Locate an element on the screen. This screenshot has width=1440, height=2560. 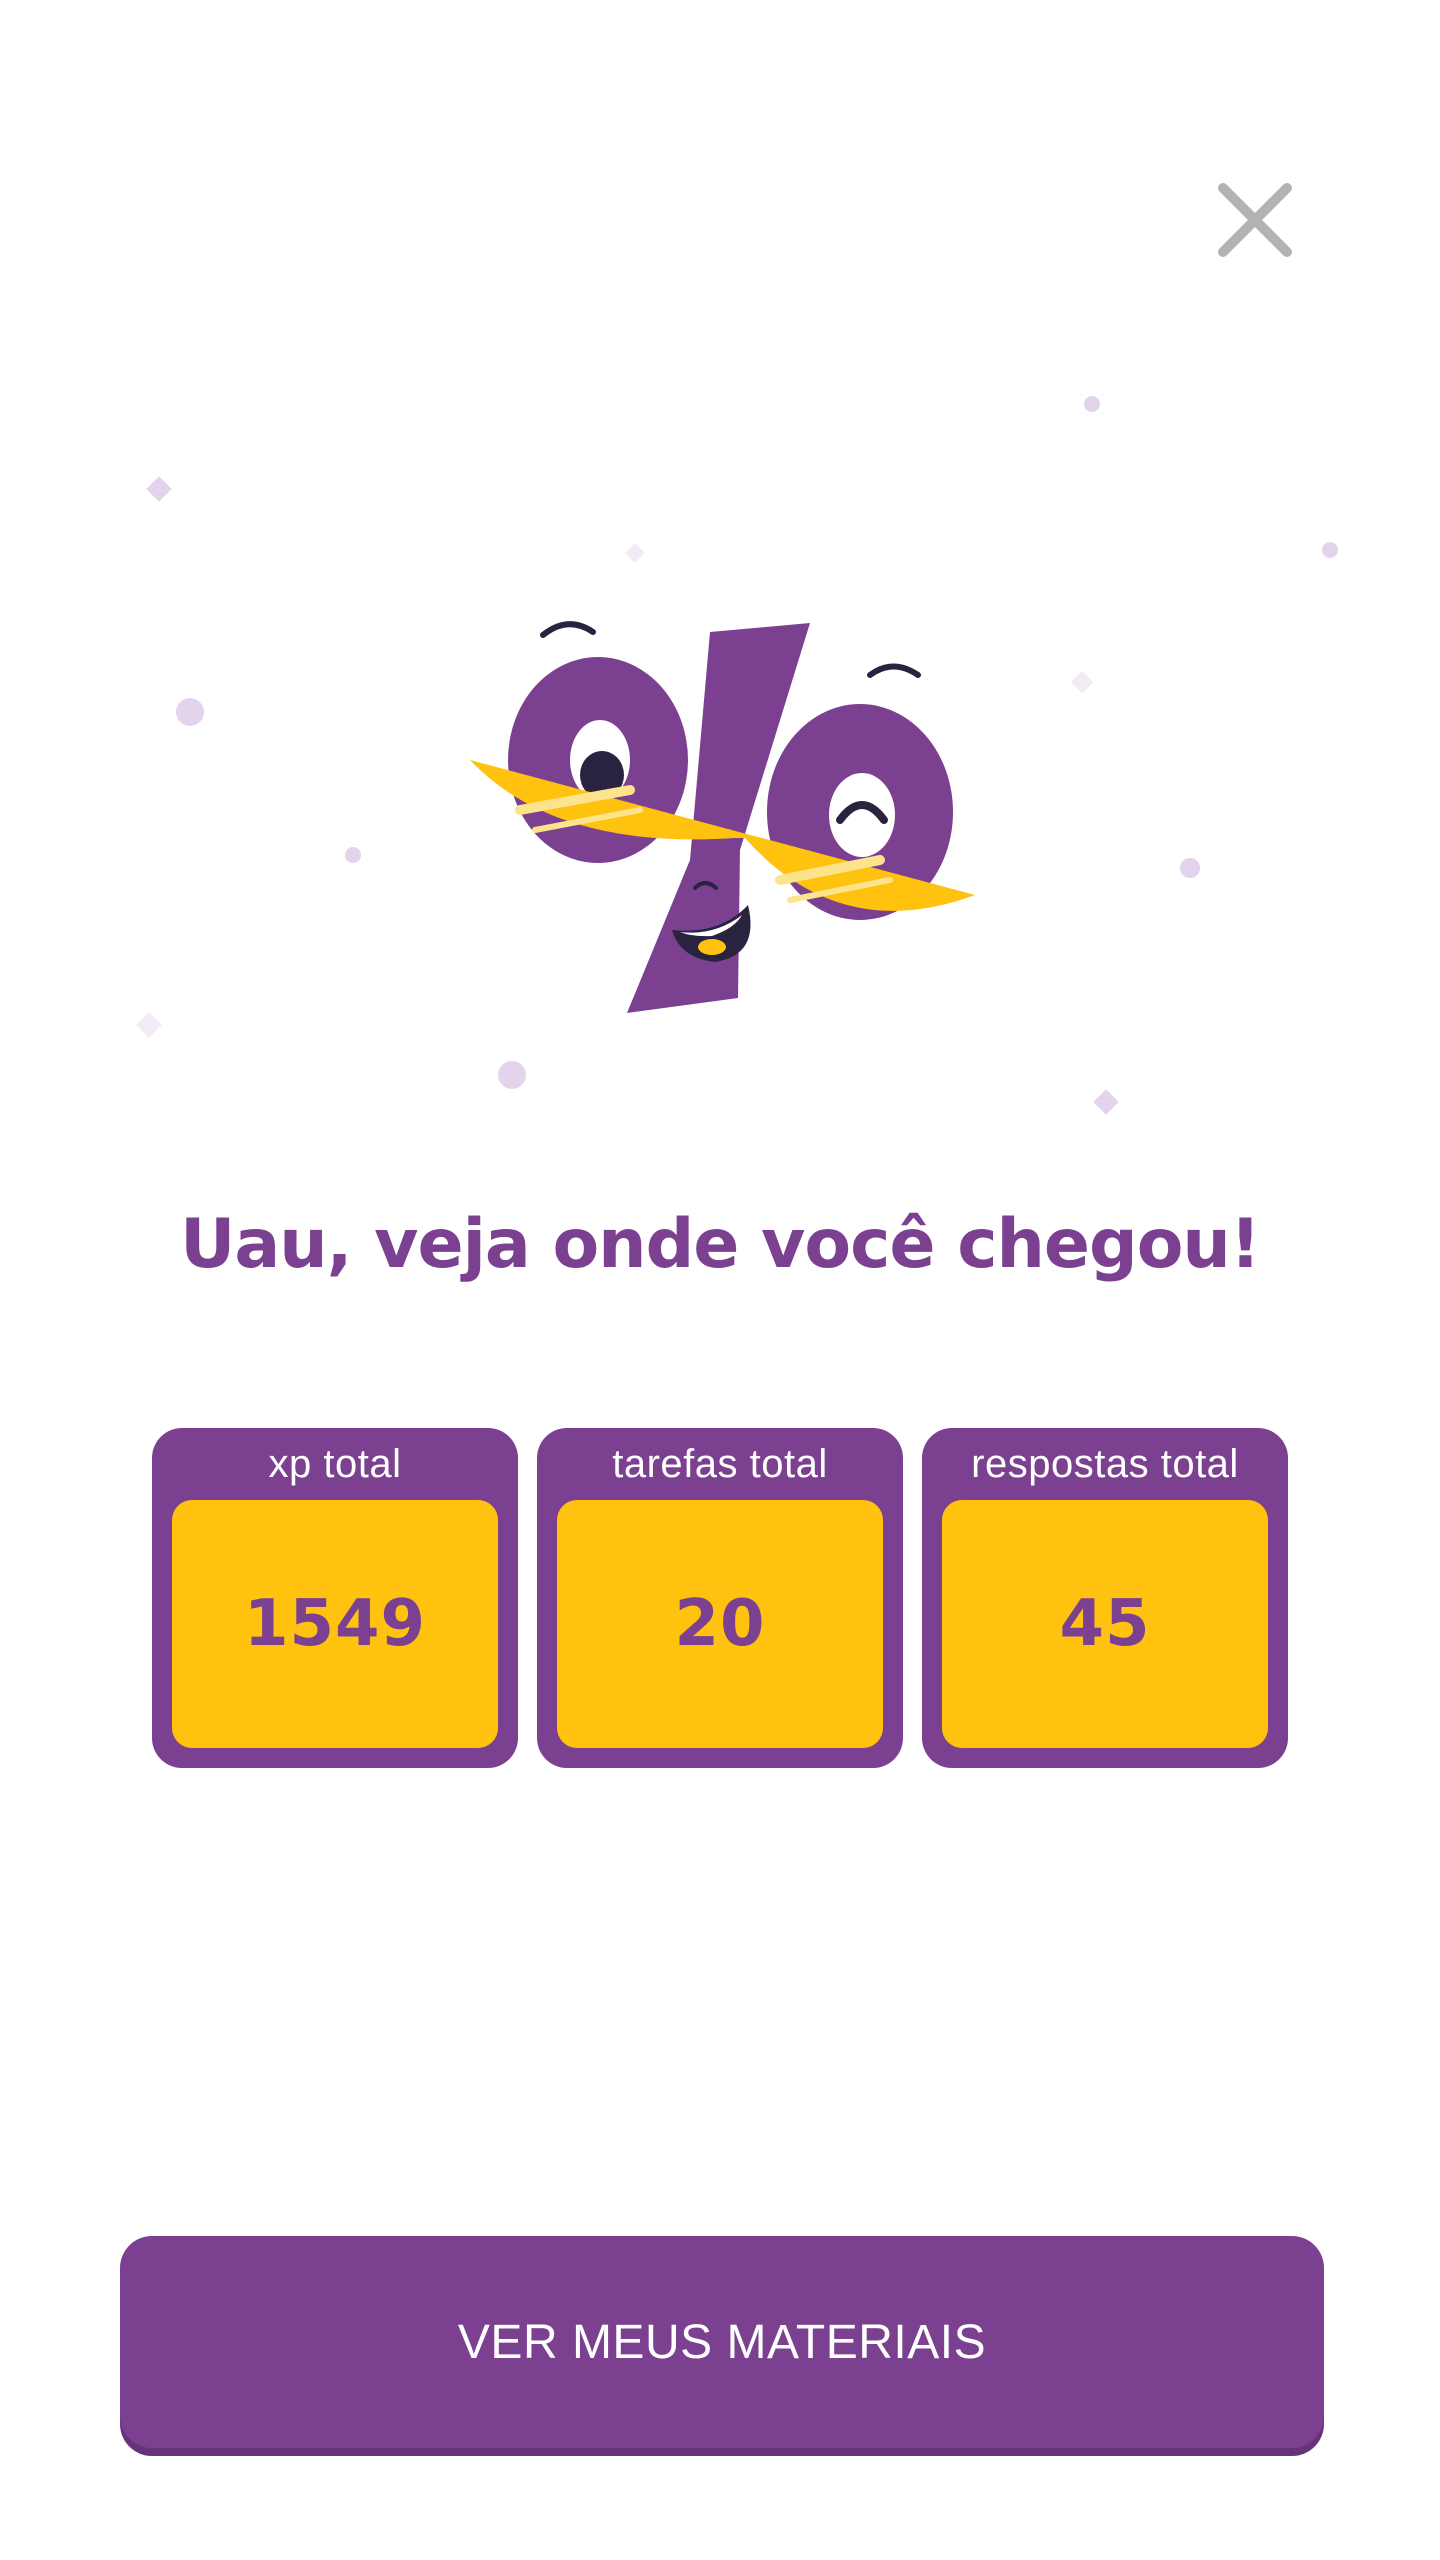
view-materials-button: VER MEUS MATERIAIS is located at coordinates (722, 2342).